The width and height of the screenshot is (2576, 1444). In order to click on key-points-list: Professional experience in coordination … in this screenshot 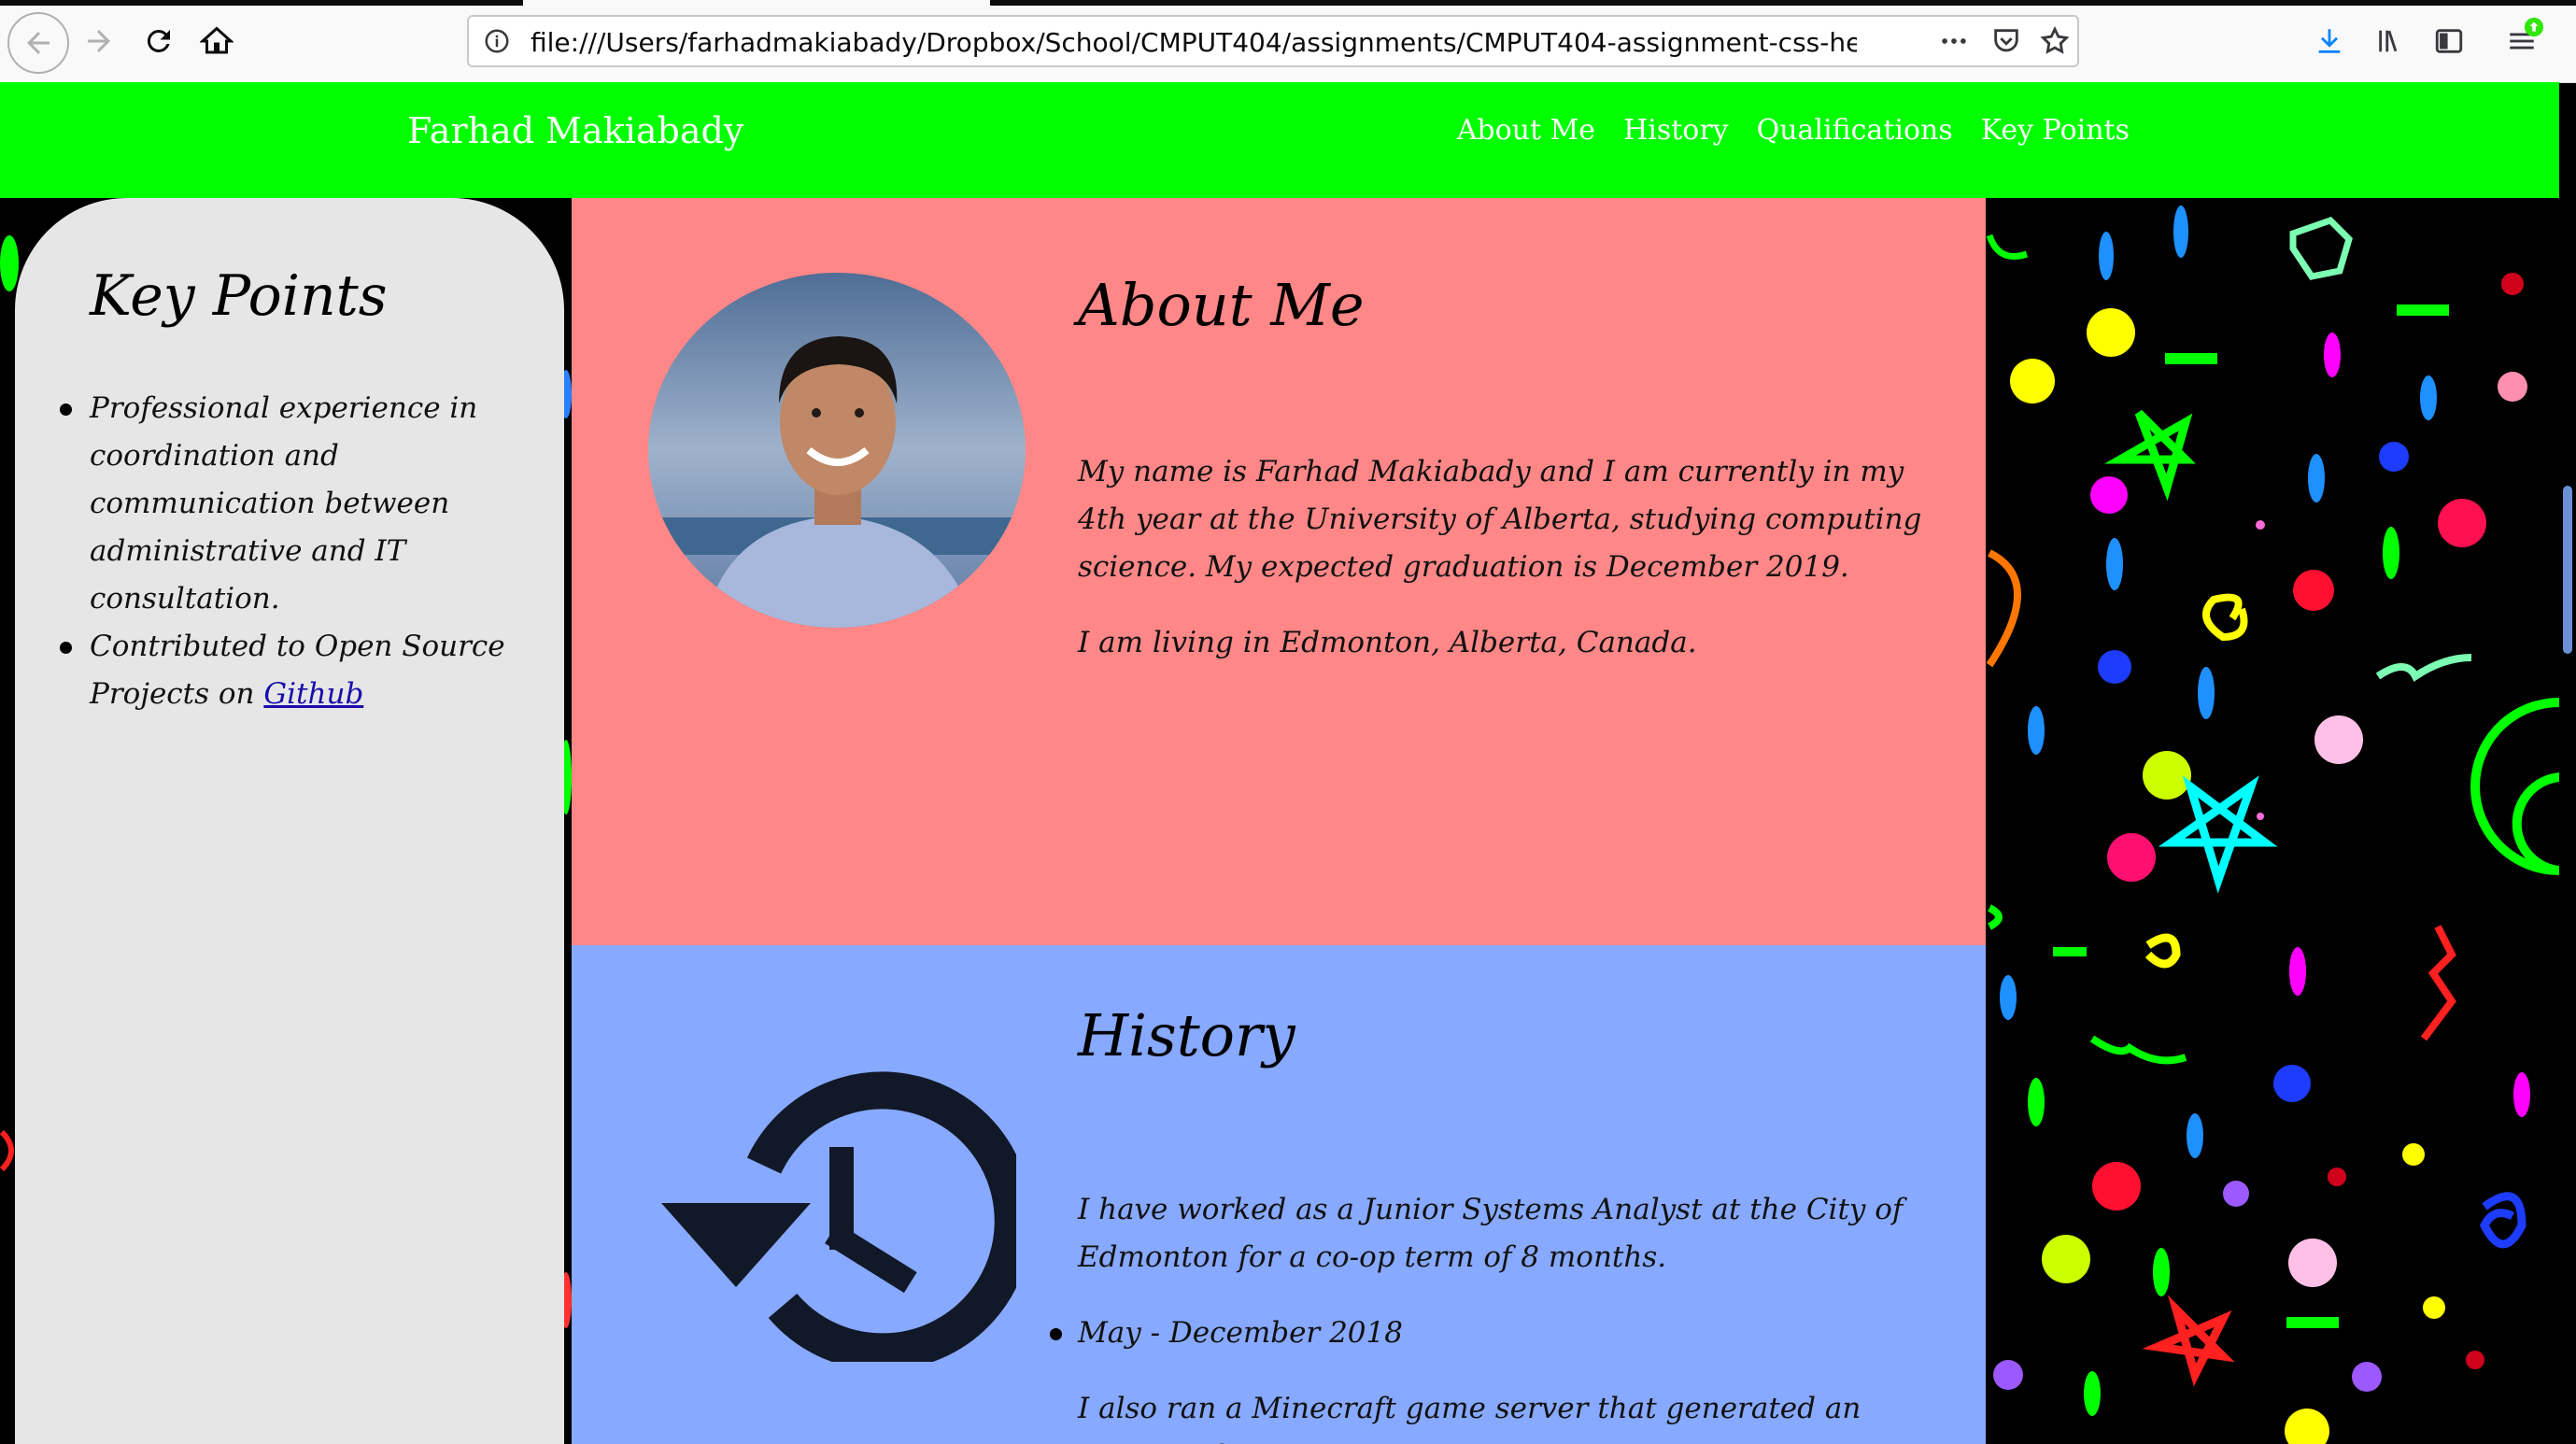, I will do `click(309, 551)`.